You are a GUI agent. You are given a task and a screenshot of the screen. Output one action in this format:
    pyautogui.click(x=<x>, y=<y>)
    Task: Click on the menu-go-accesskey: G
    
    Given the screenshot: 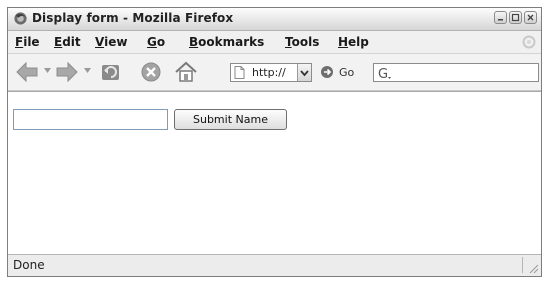 What is the action you would take?
    pyautogui.click(x=152, y=42)
    